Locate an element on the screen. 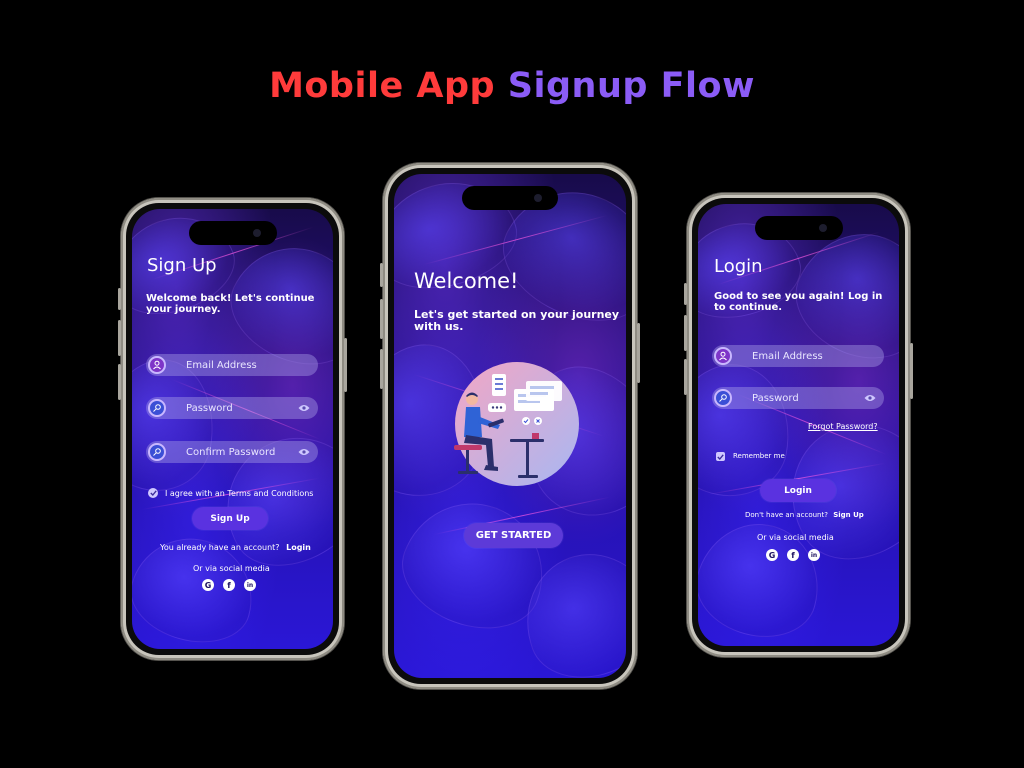 This screenshot has width=1024, height=768. confirm-password-field: Confirm Password is located at coordinates (232, 452).